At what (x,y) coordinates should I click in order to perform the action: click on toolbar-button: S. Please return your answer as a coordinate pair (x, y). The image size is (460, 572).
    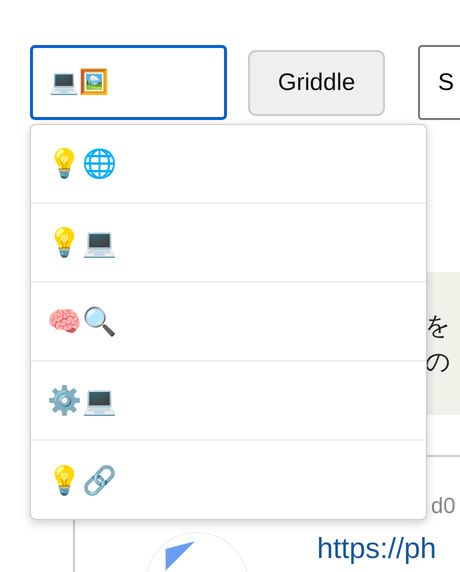
    Looking at the image, I should click on (439, 82).